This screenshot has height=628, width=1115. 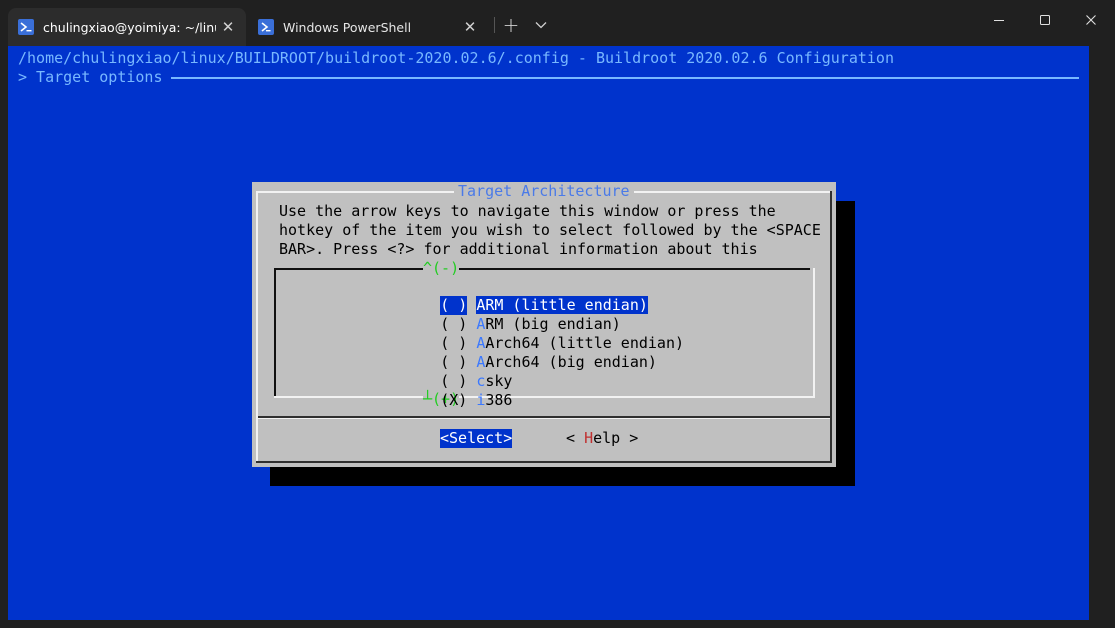 I want to click on menu-breadcrumb: > Target options, so click(x=90, y=77).